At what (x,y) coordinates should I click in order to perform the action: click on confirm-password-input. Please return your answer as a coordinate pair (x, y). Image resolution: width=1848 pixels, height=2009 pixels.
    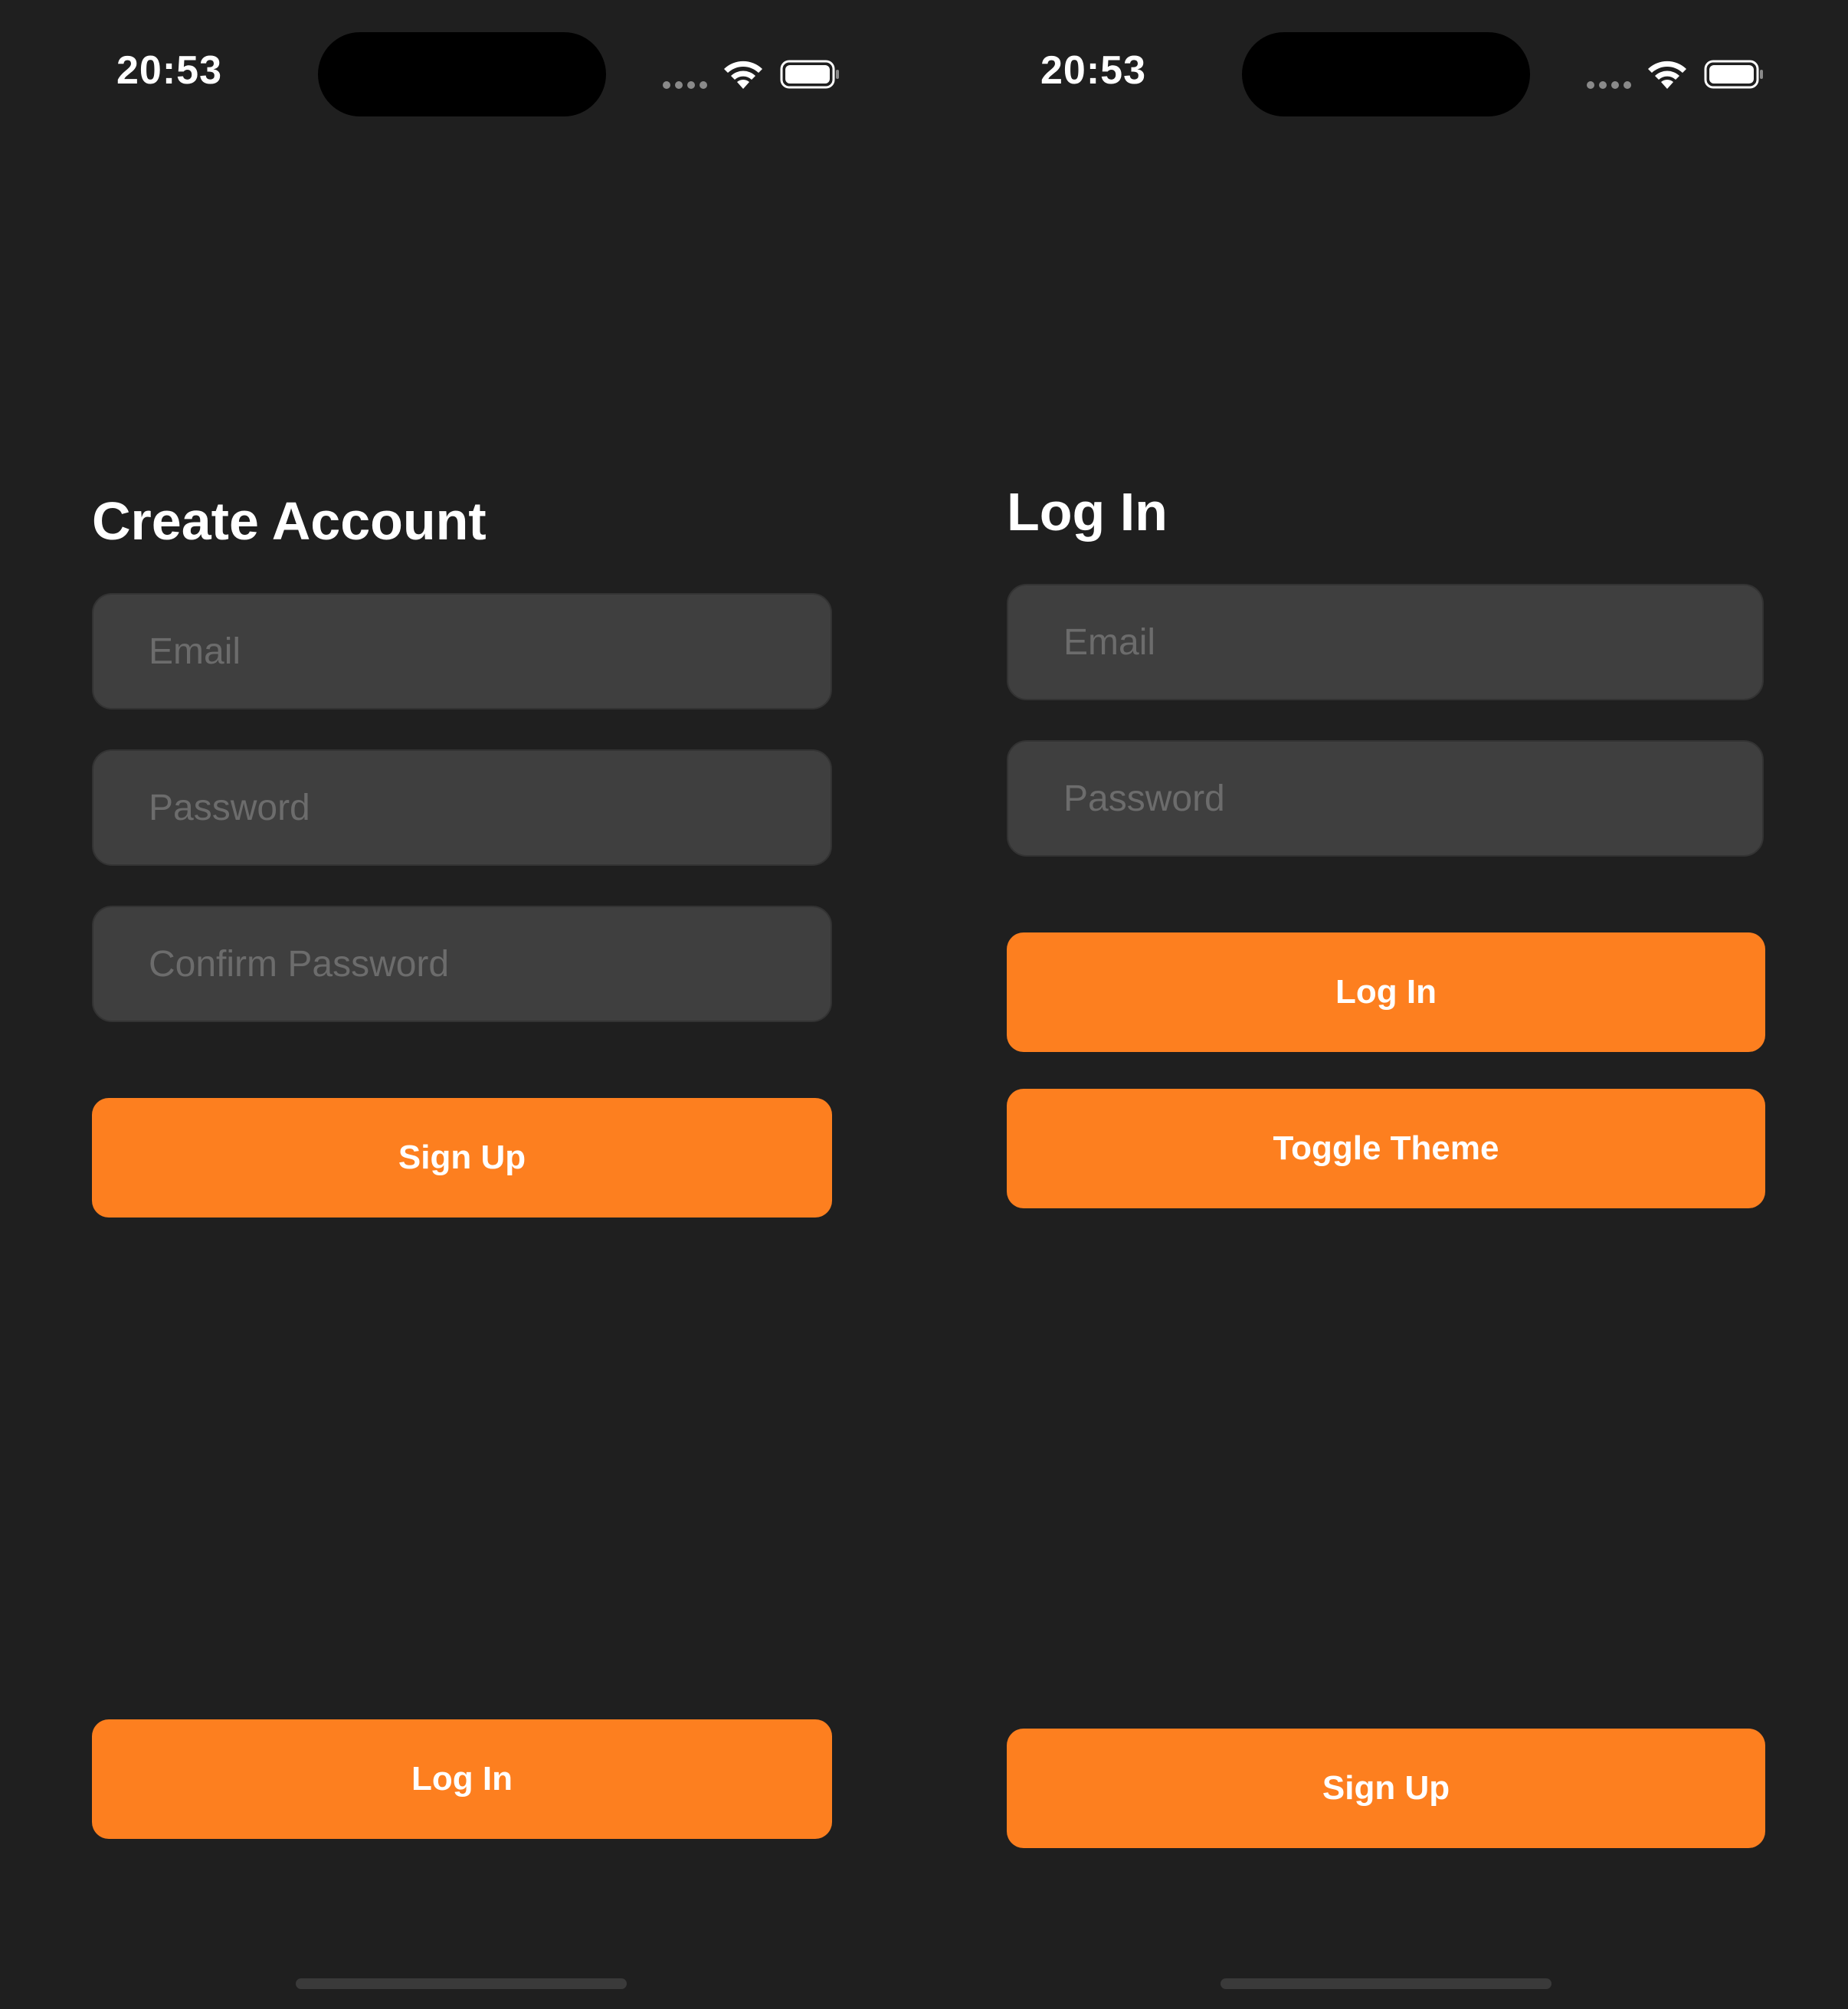
    Looking at the image, I should click on (462, 964).